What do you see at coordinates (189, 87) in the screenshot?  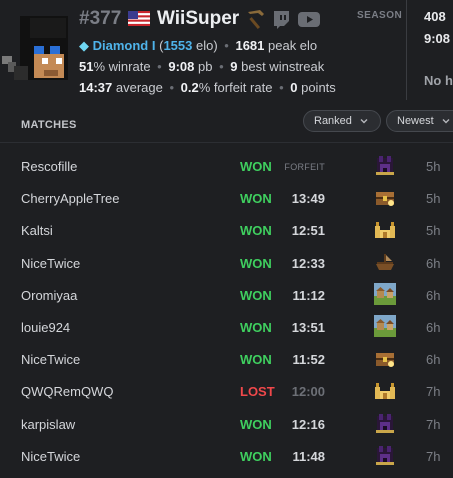 I see `forfeit-rate: 0.2` at bounding box center [189, 87].